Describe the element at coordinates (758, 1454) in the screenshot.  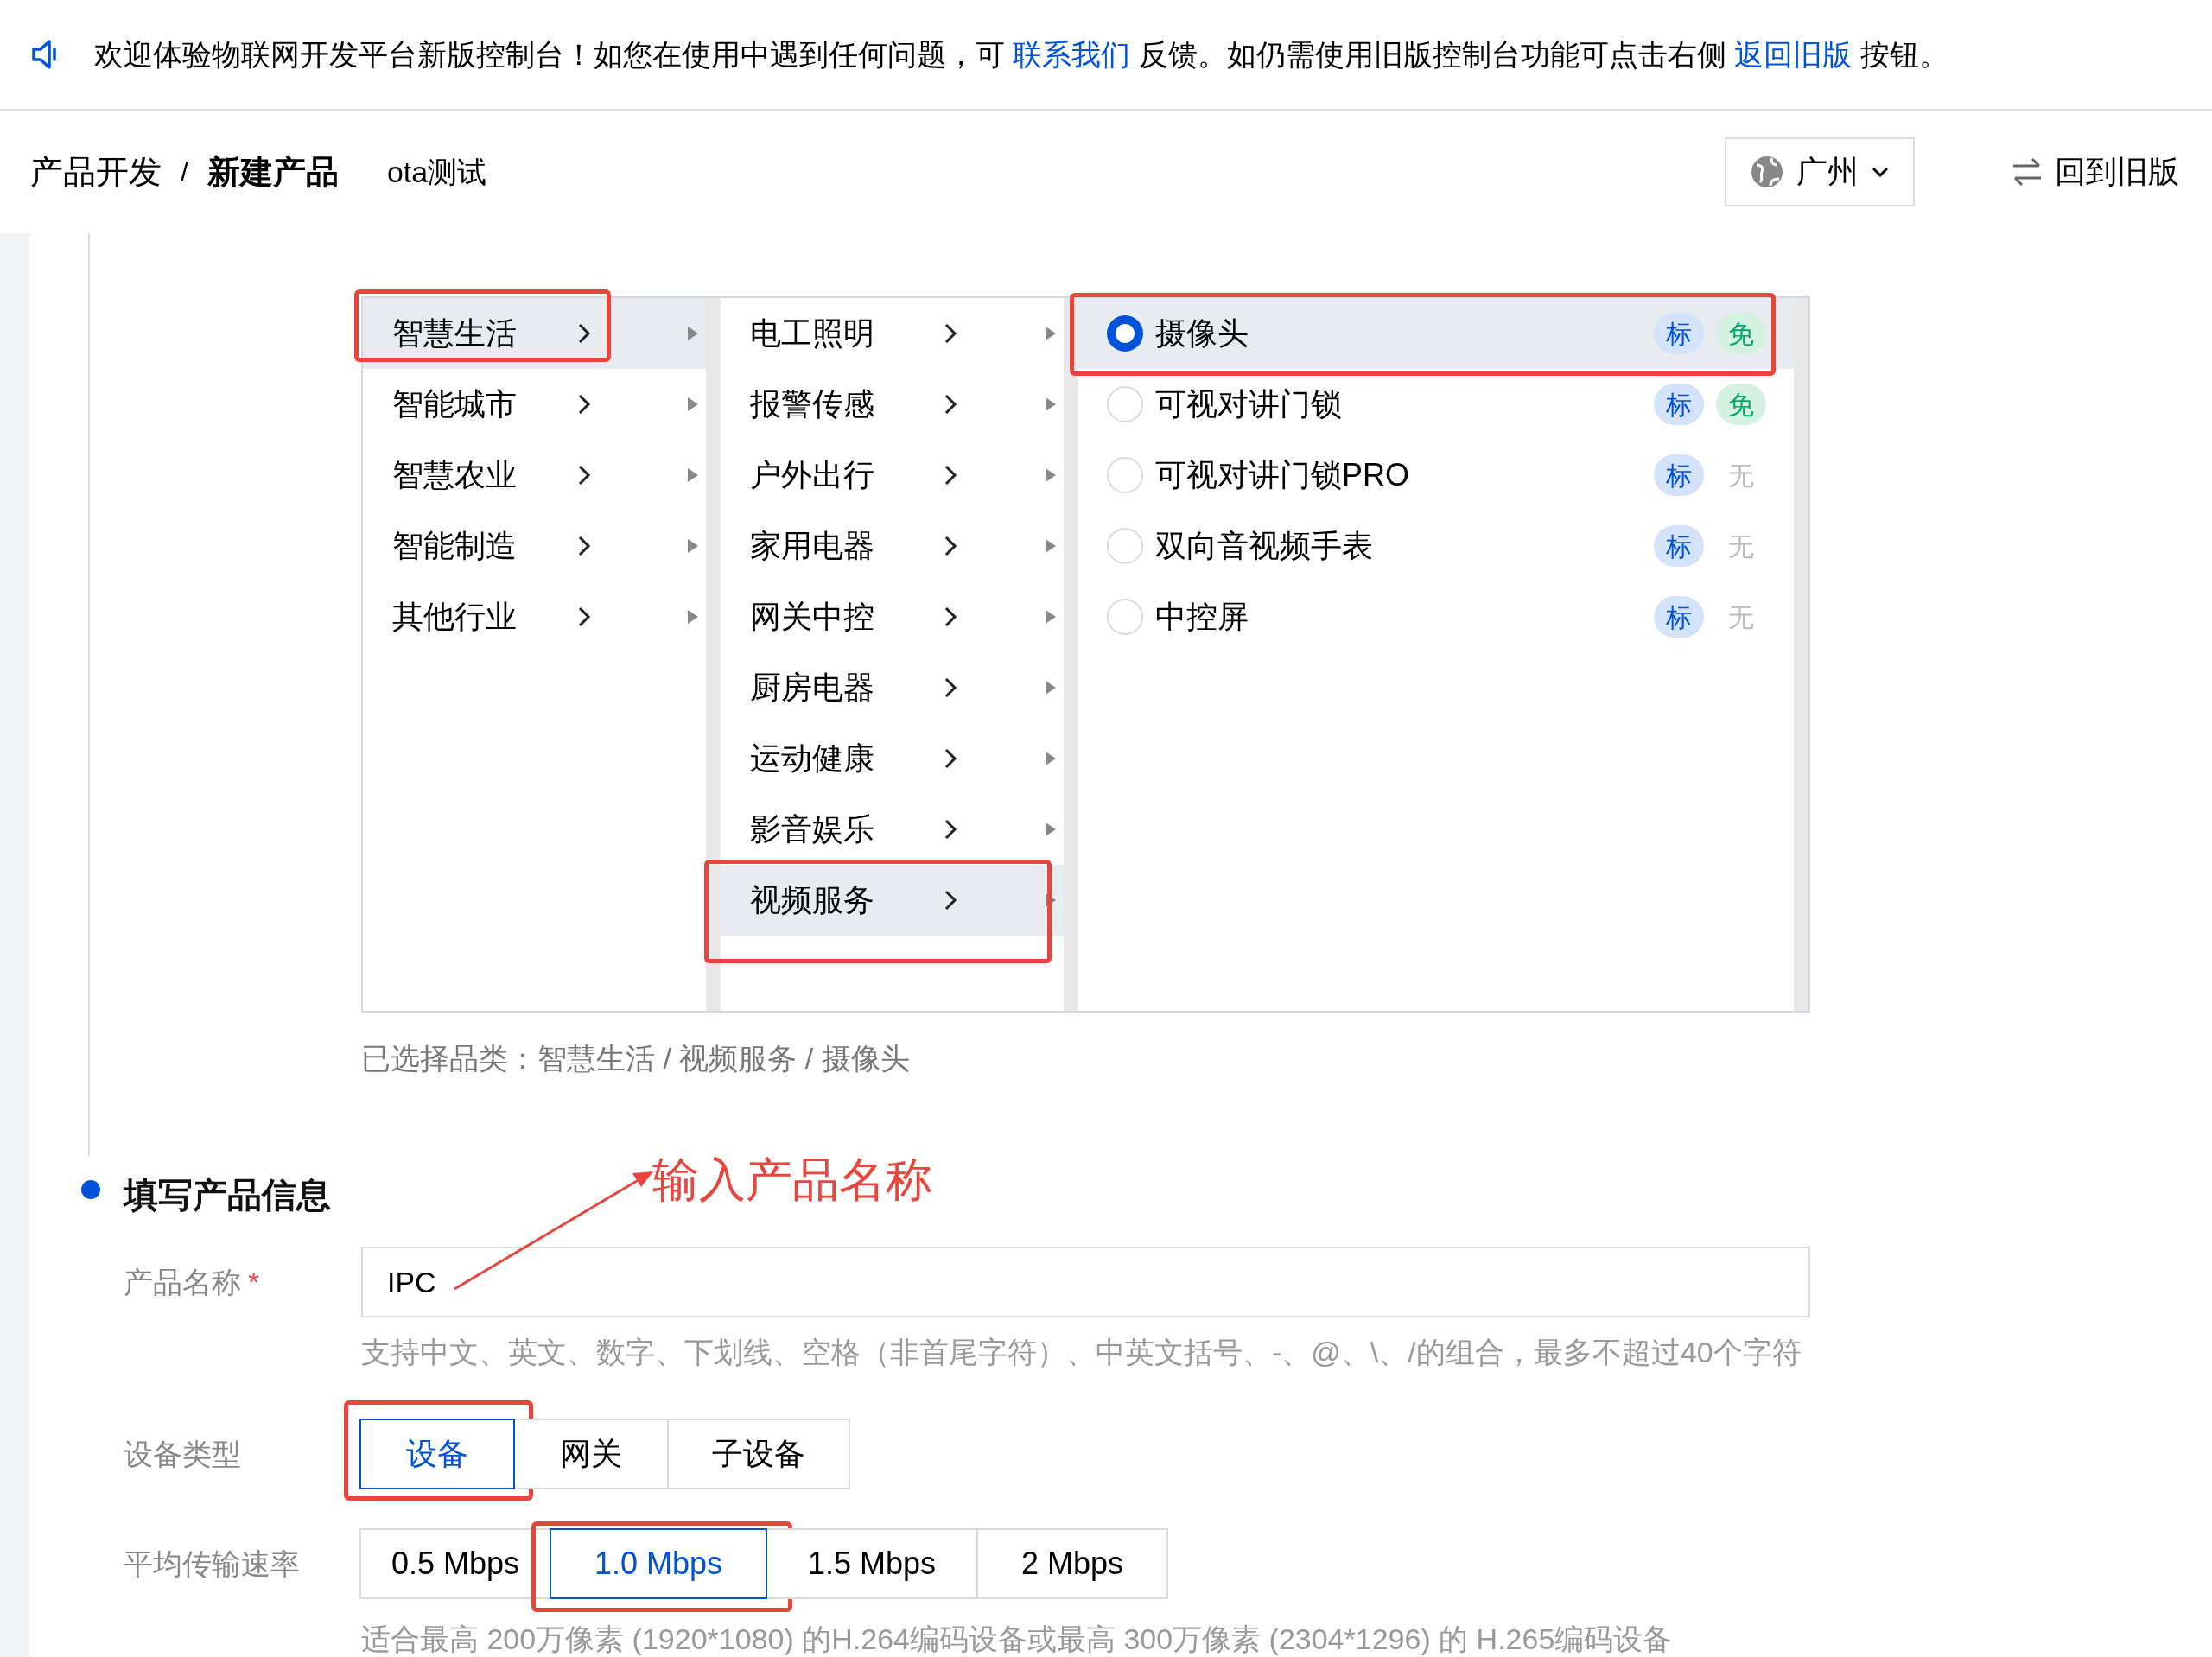
I see `segment-option: 子设备` at that location.